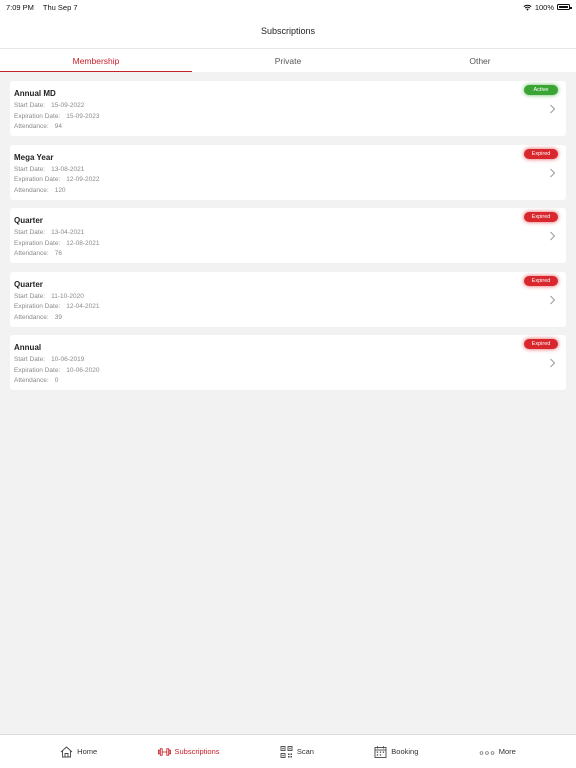 The width and height of the screenshot is (576, 768). I want to click on bottom-tab-subscriptions: Subscriptions, so click(188, 752).